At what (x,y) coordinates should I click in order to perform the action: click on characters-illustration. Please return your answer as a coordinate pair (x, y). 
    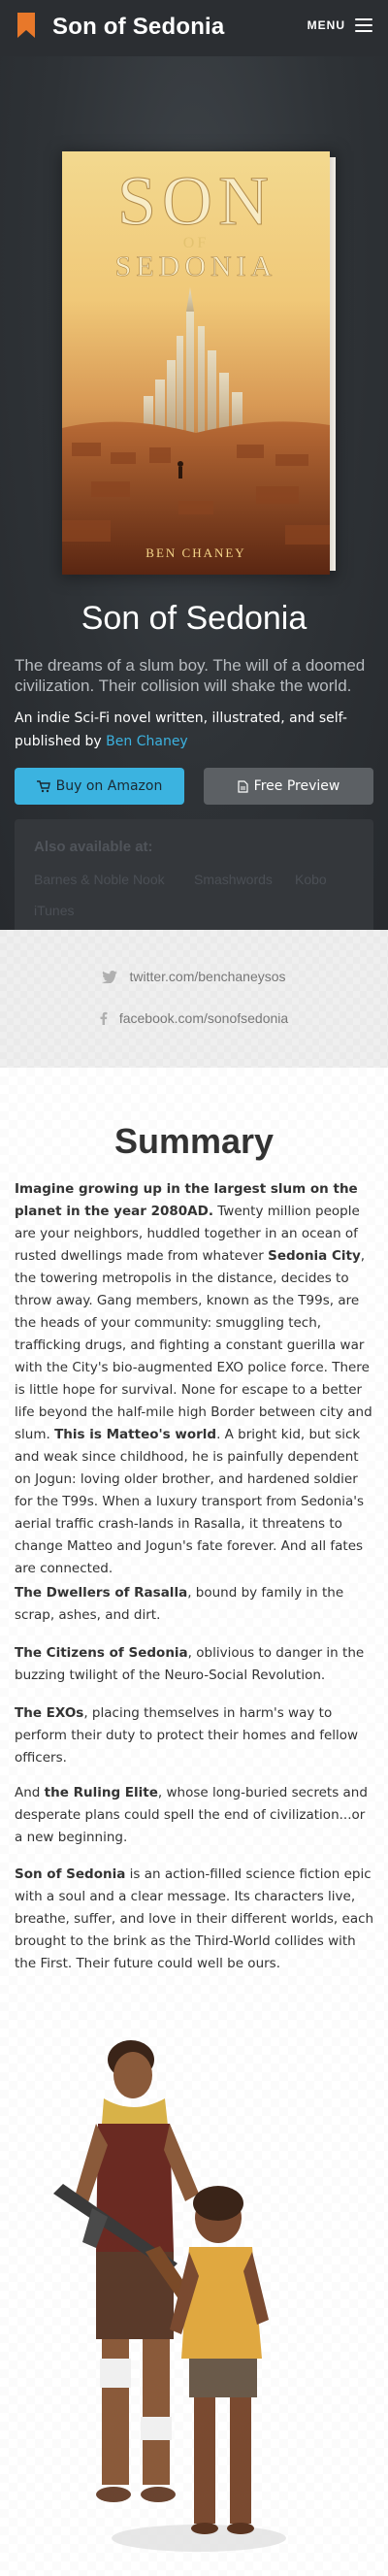
    Looking at the image, I should click on (169, 2296).